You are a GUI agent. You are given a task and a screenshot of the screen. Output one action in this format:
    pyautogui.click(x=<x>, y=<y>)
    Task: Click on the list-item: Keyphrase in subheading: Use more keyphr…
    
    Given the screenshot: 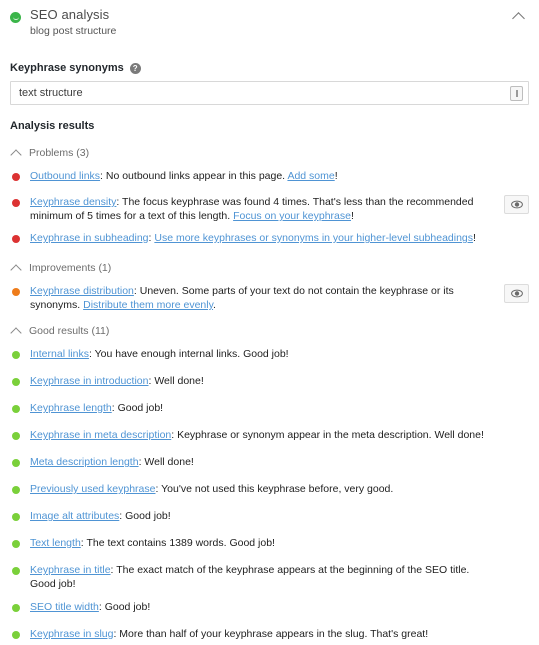 What is the action you would take?
    pyautogui.click(x=269, y=240)
    